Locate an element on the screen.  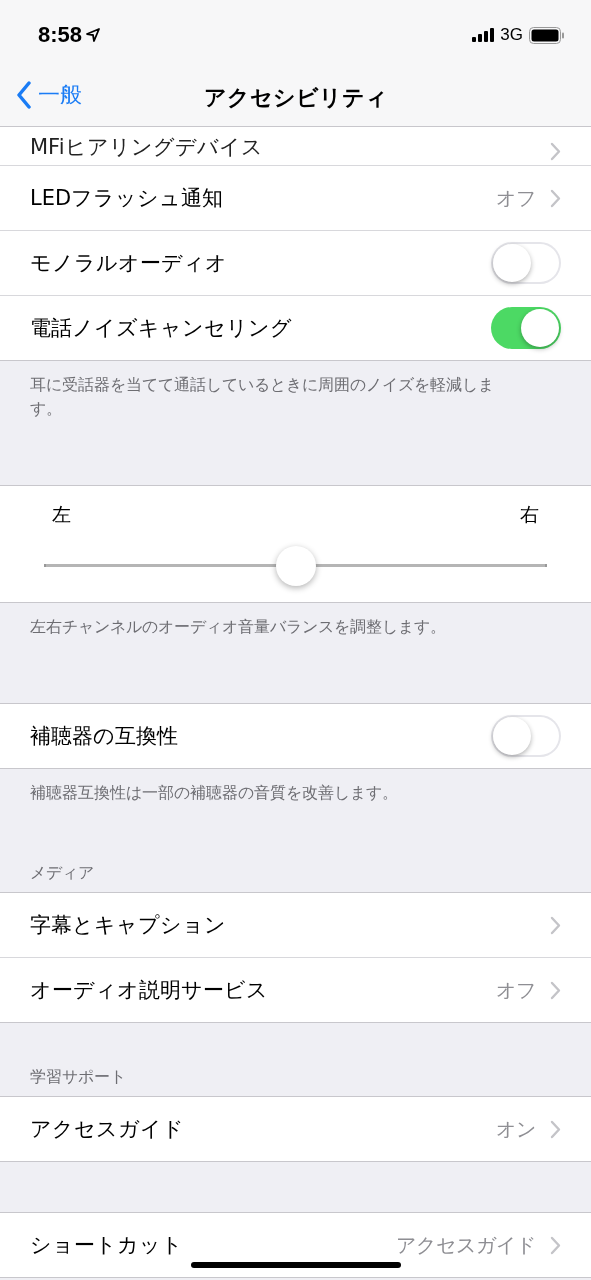
row-value: アクセスガイド is located at coordinates (466, 1245).